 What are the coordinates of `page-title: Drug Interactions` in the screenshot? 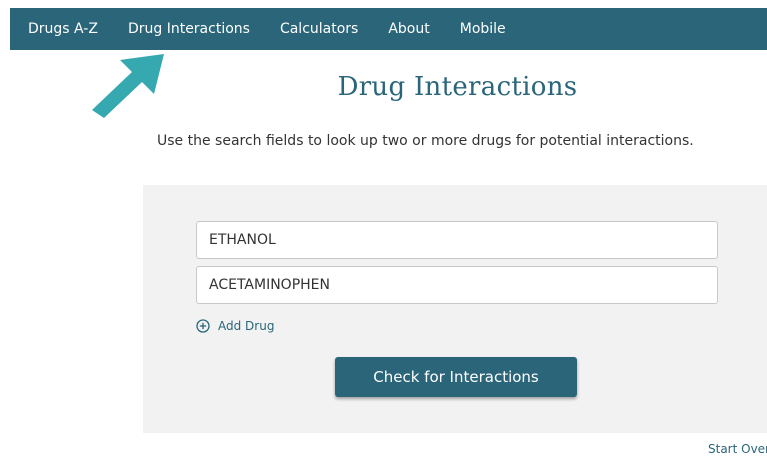 It's located at (457, 87).